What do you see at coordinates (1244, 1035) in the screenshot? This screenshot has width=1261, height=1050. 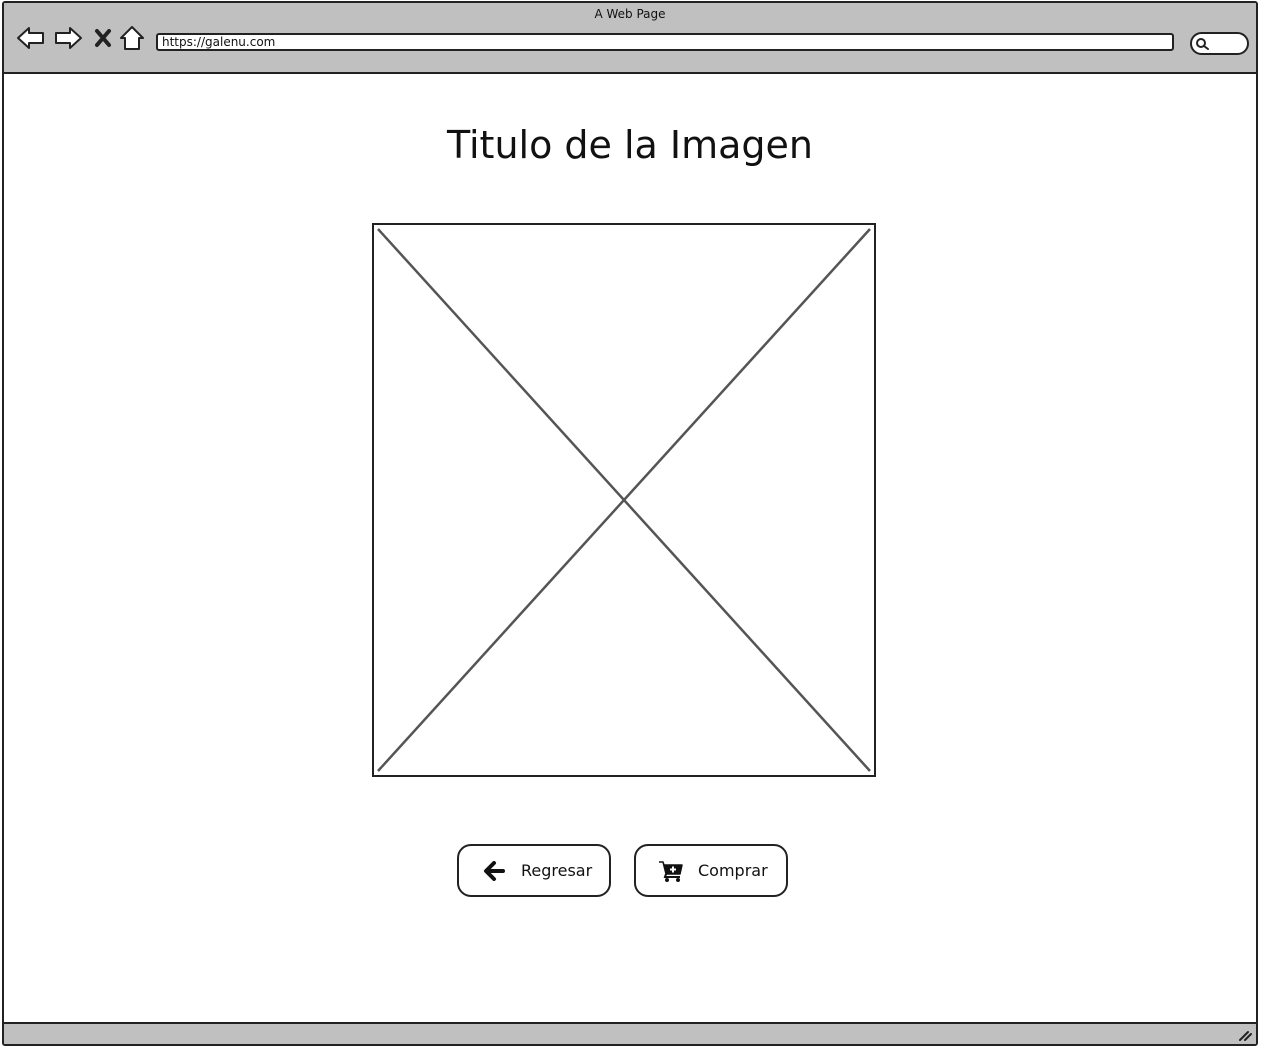 I see `resize-grip-icon` at bounding box center [1244, 1035].